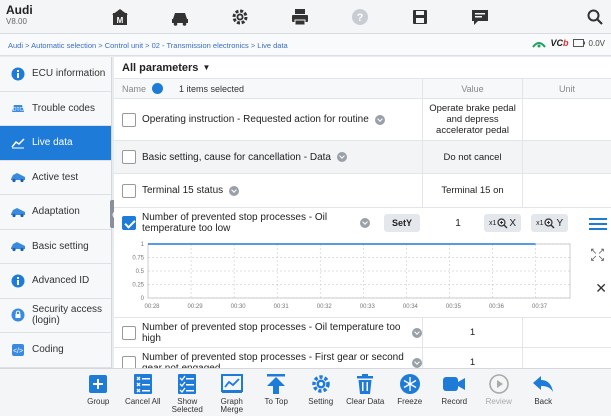 This screenshot has width=611, height=416. I want to click on battery-voltage: 0.0V, so click(596, 43).